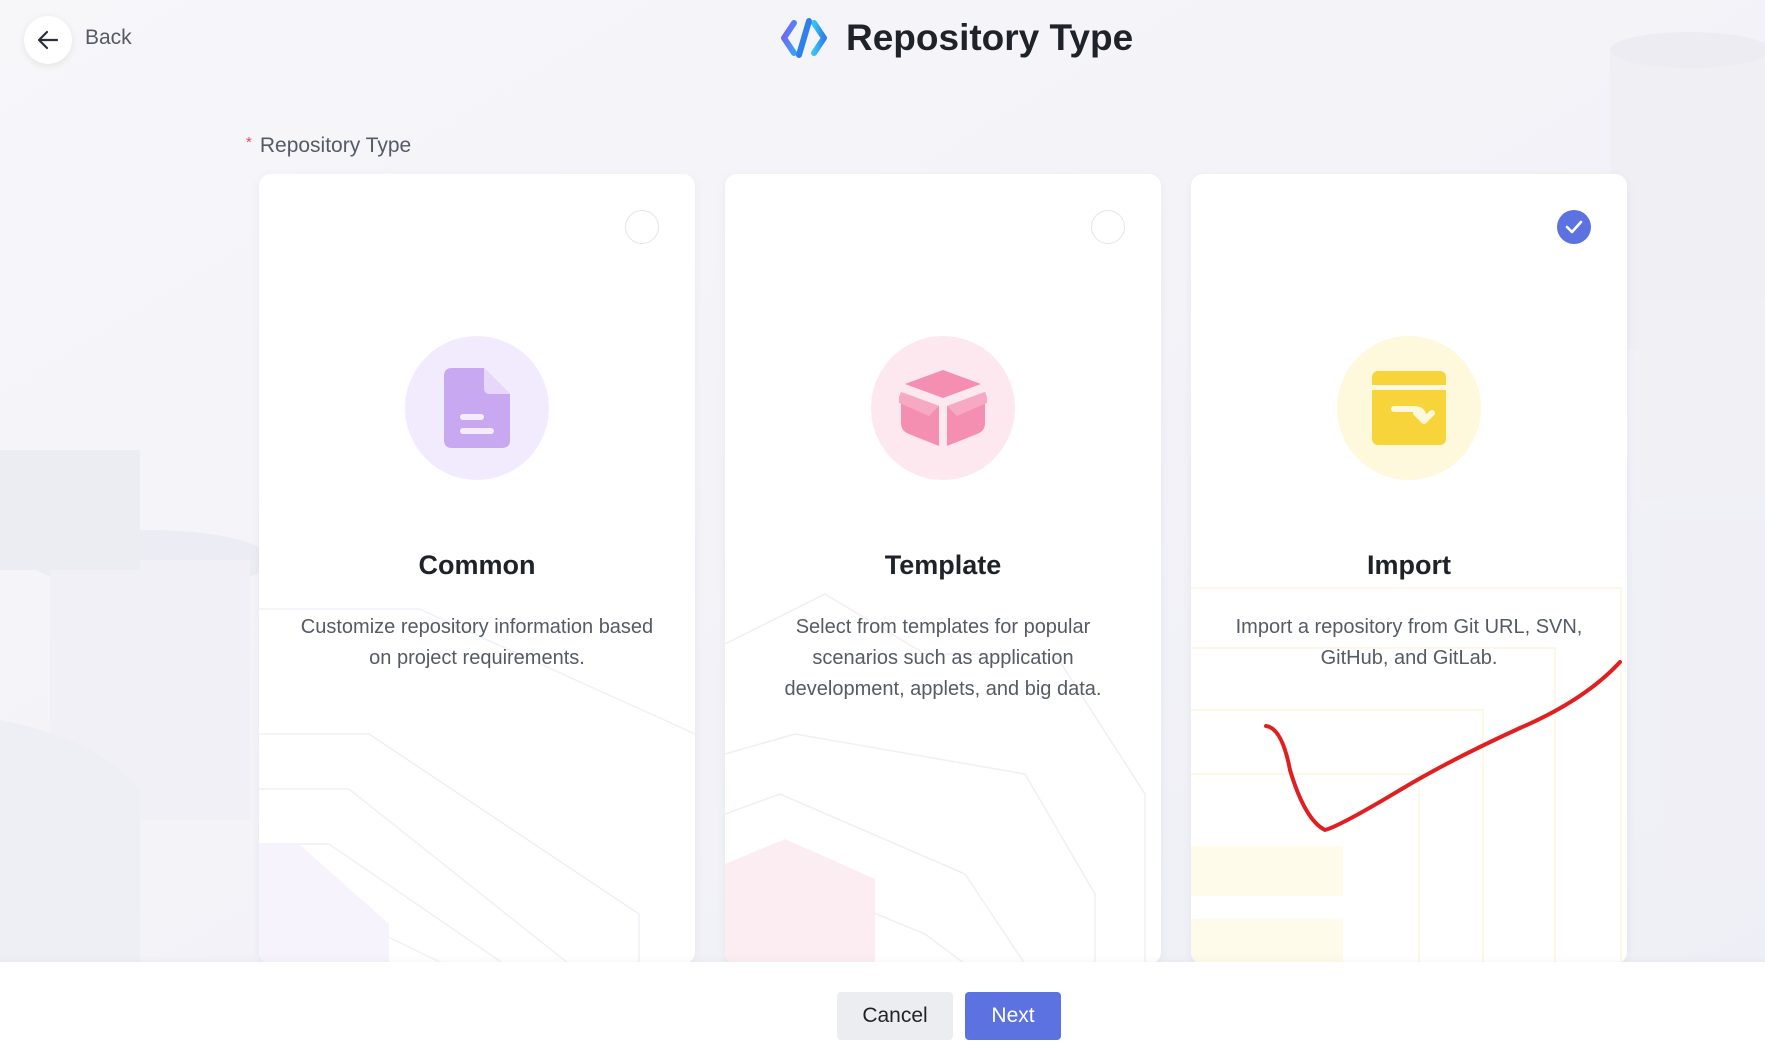 The height and width of the screenshot is (1060, 1765). I want to click on page-title: Repository Type, so click(990, 37).